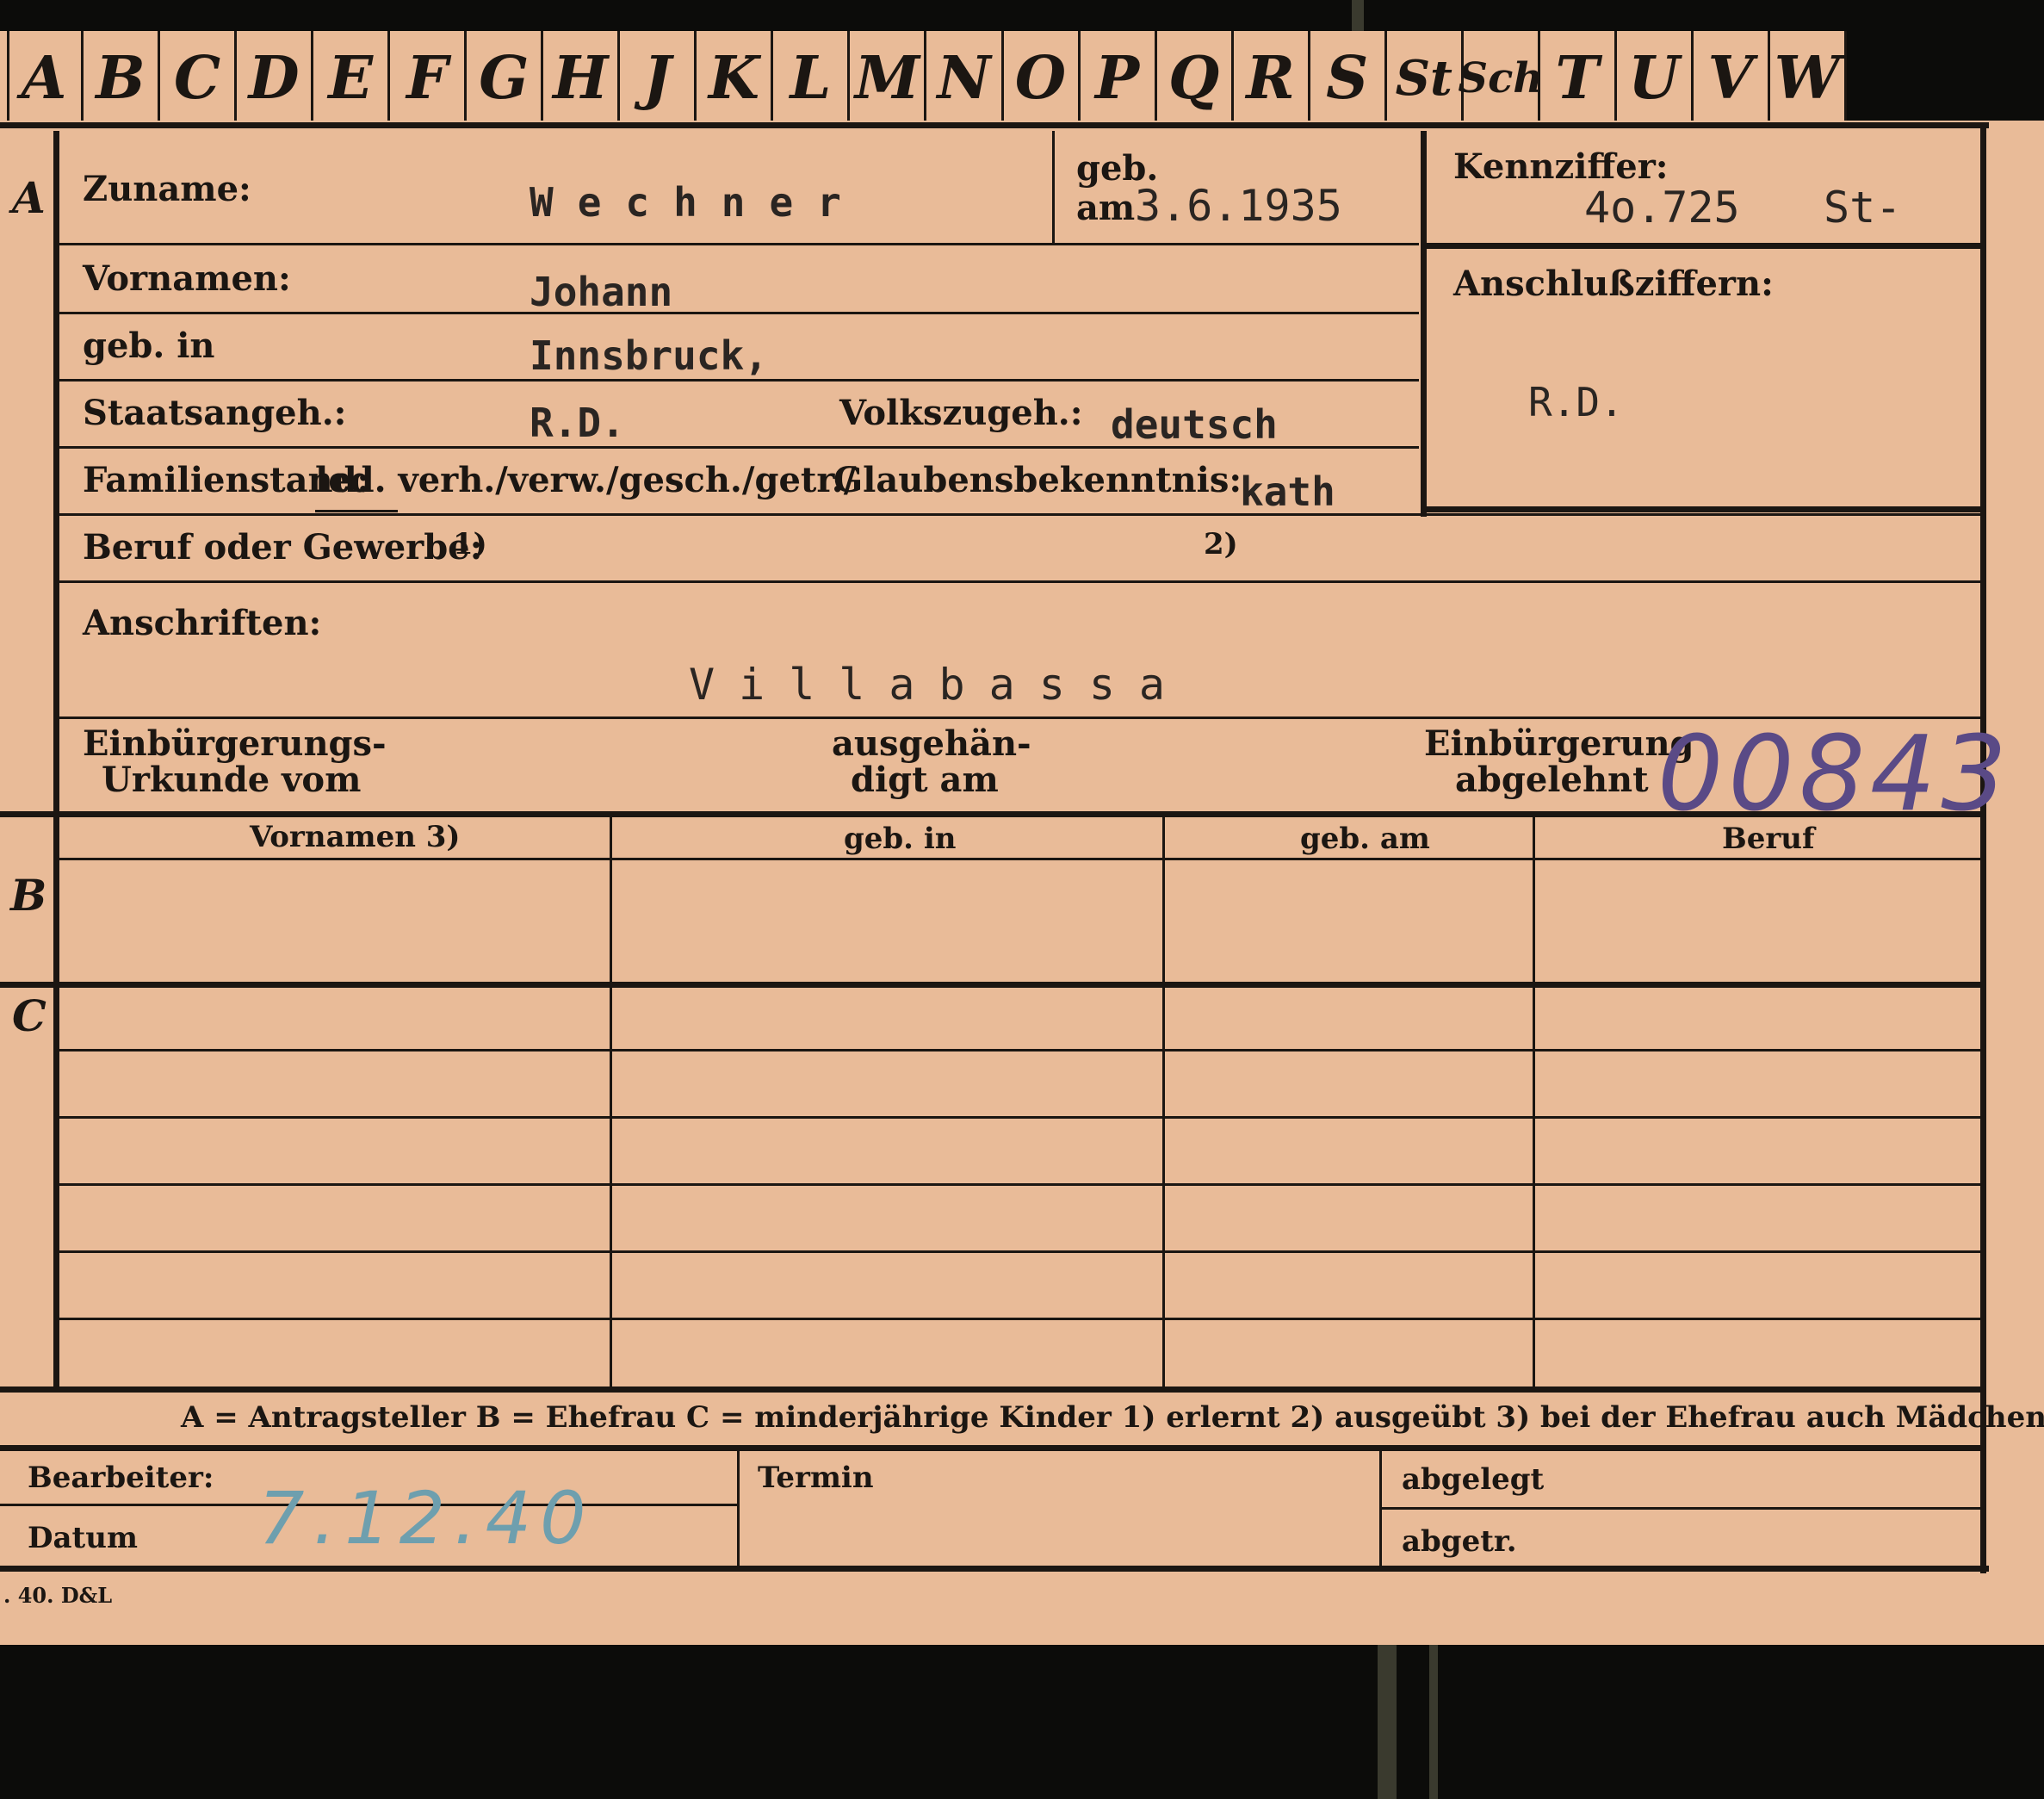  What do you see at coordinates (1287, 492) in the screenshot?
I see `glaubensbekenntnis-value: kath` at bounding box center [1287, 492].